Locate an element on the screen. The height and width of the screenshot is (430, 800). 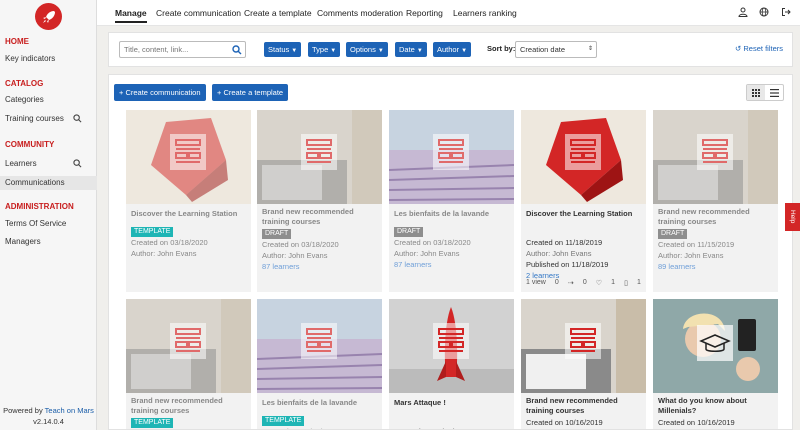
created-date: Created on 03/18/2020 is located at coordinates (169, 242).